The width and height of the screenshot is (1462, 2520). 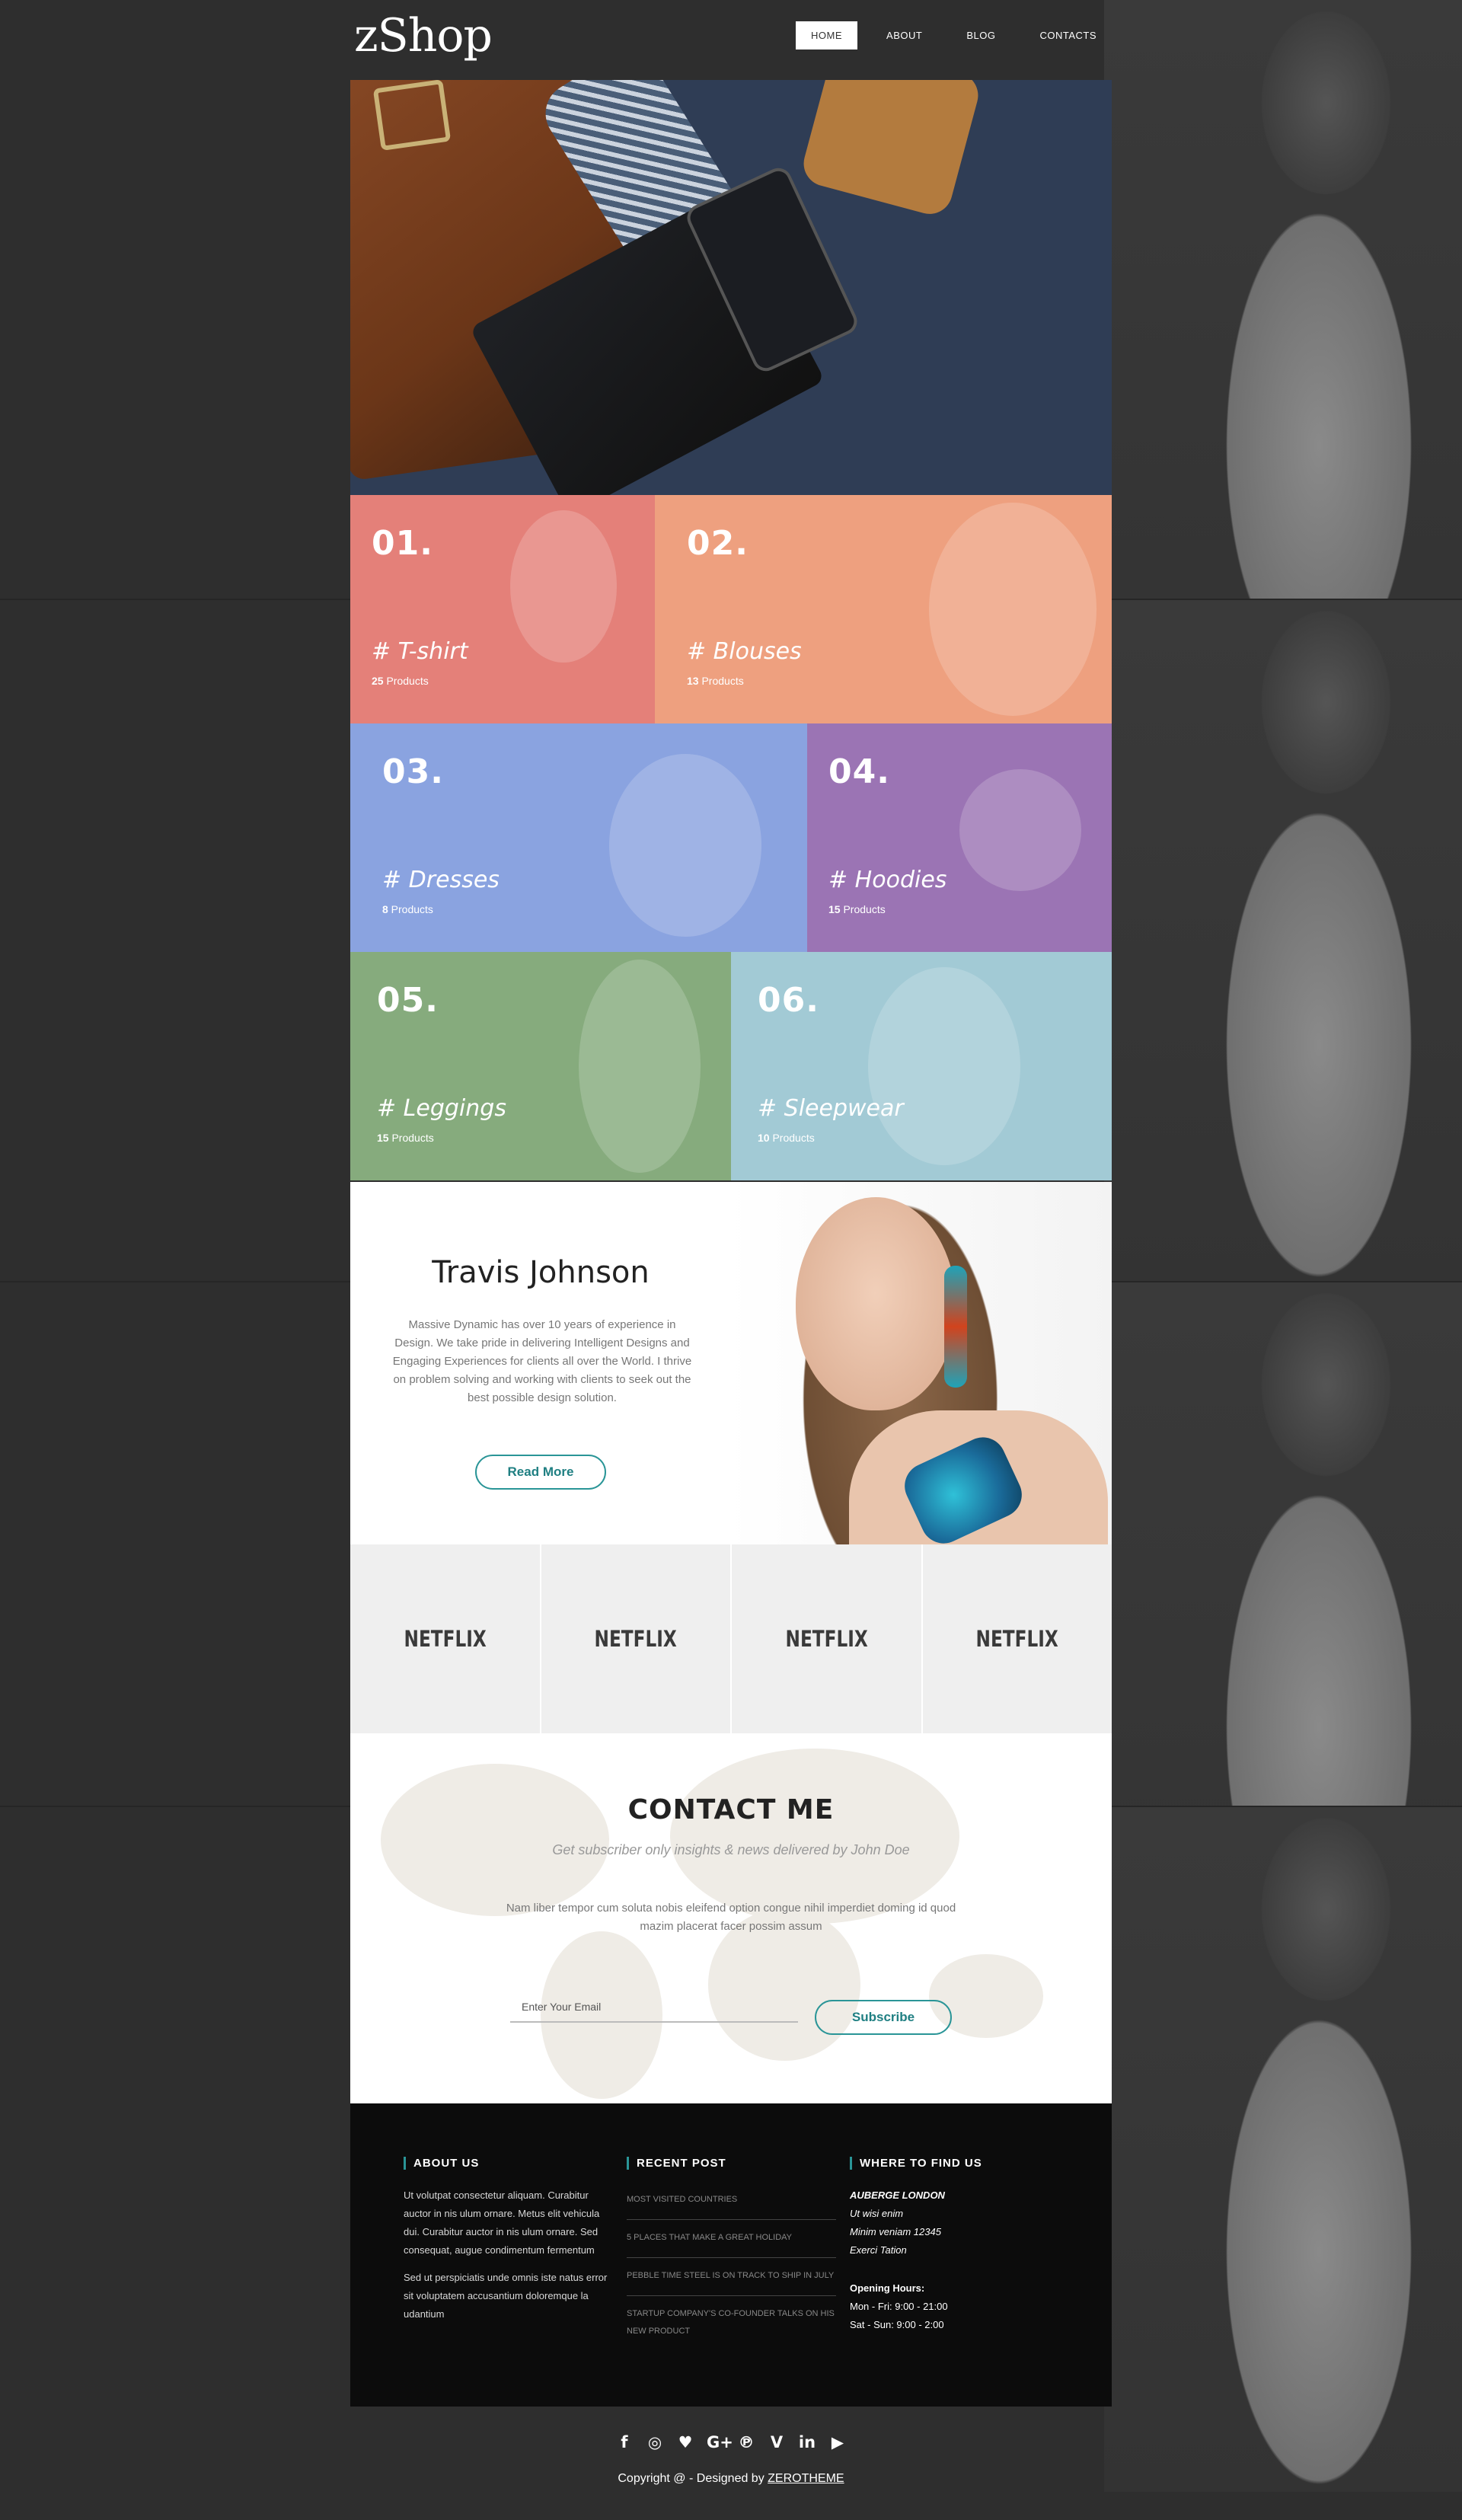 What do you see at coordinates (887, 880) in the screenshot?
I see `category-name: # Hoodies` at bounding box center [887, 880].